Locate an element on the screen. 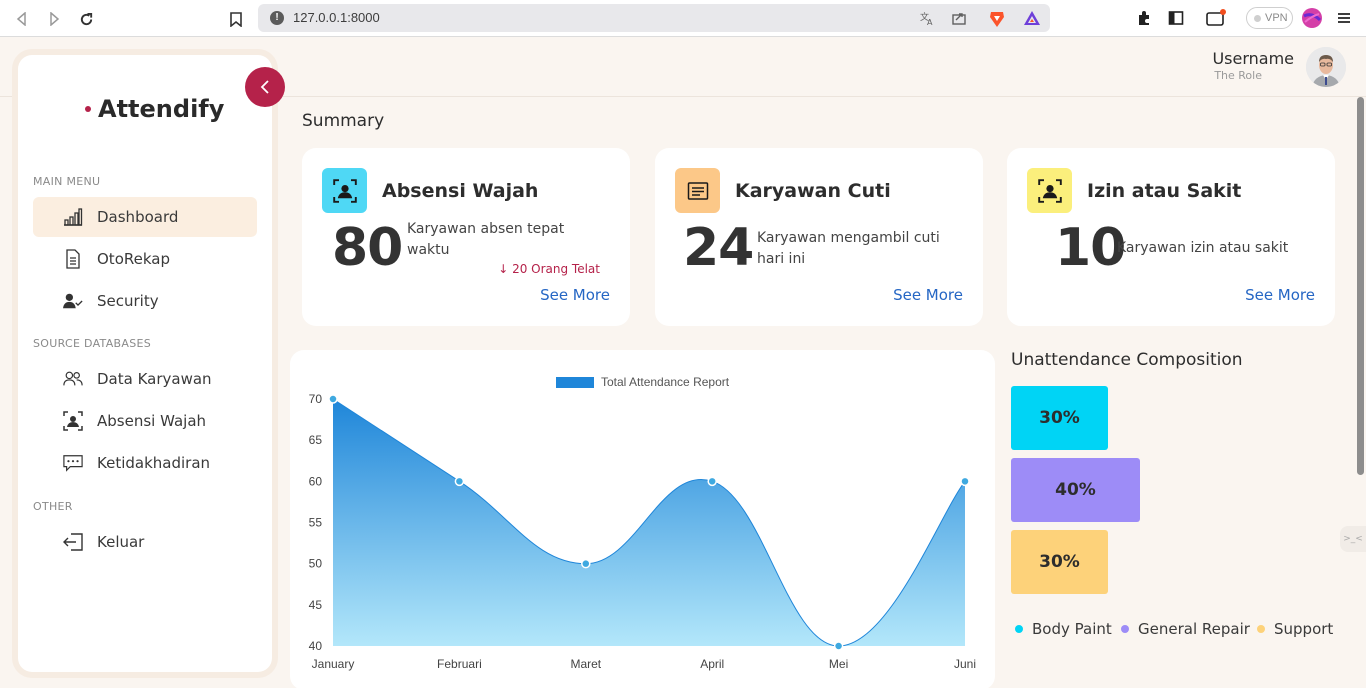  sidebar-item-data-karyawan: Data Karyawan is located at coordinates (145, 379).